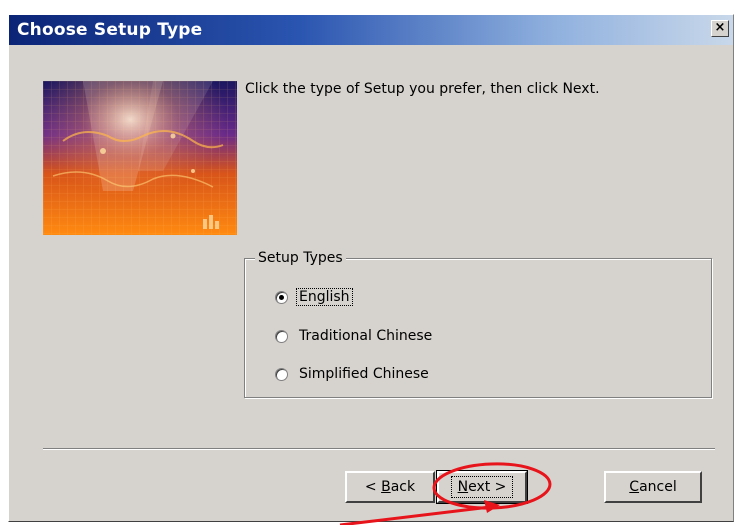 The height and width of the screenshot is (525, 738). I want to click on title-bar: Choose Setup Type ×, so click(371, 30).